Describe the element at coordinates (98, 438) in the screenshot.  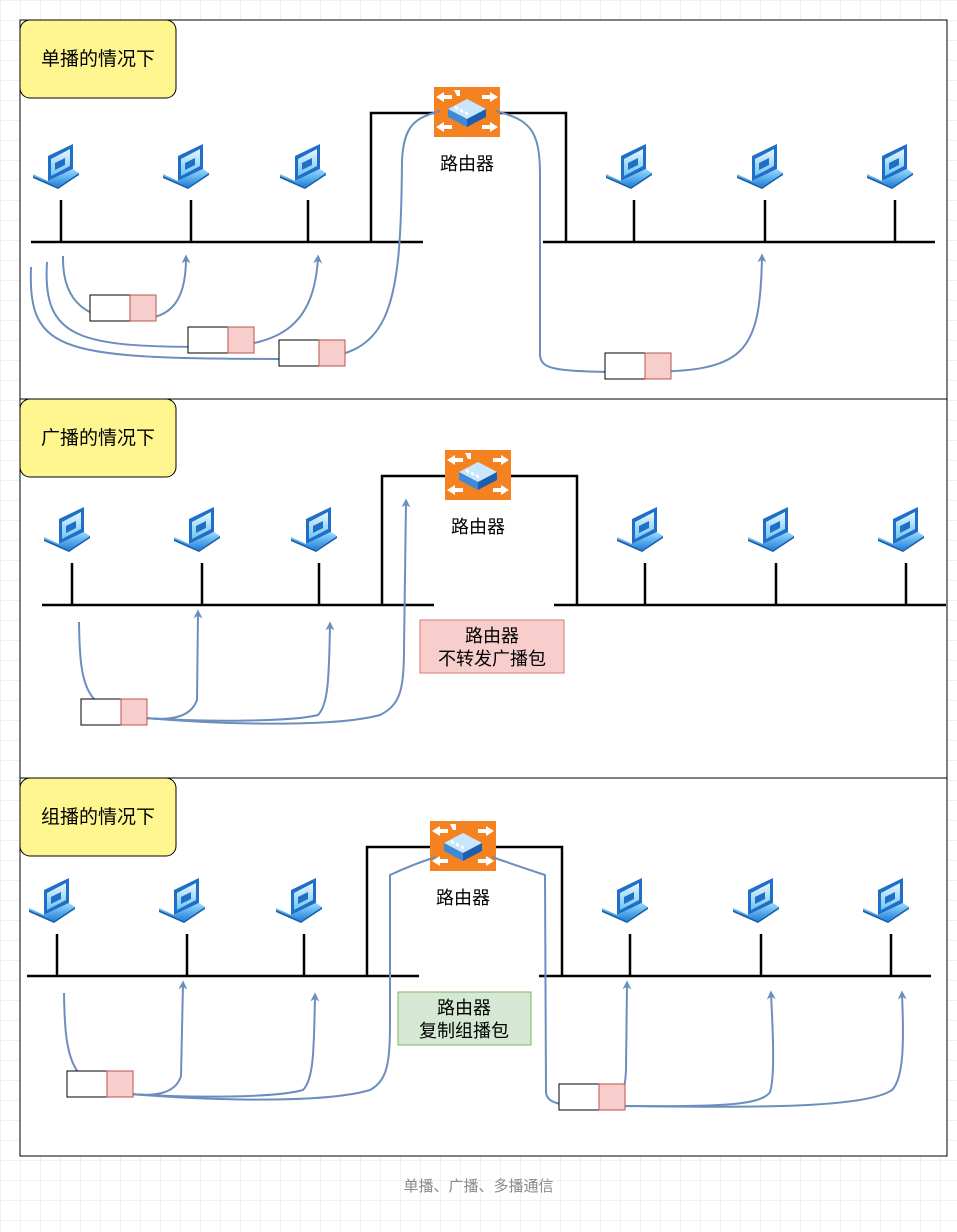
I see `panel-title: 广播的情况下` at that location.